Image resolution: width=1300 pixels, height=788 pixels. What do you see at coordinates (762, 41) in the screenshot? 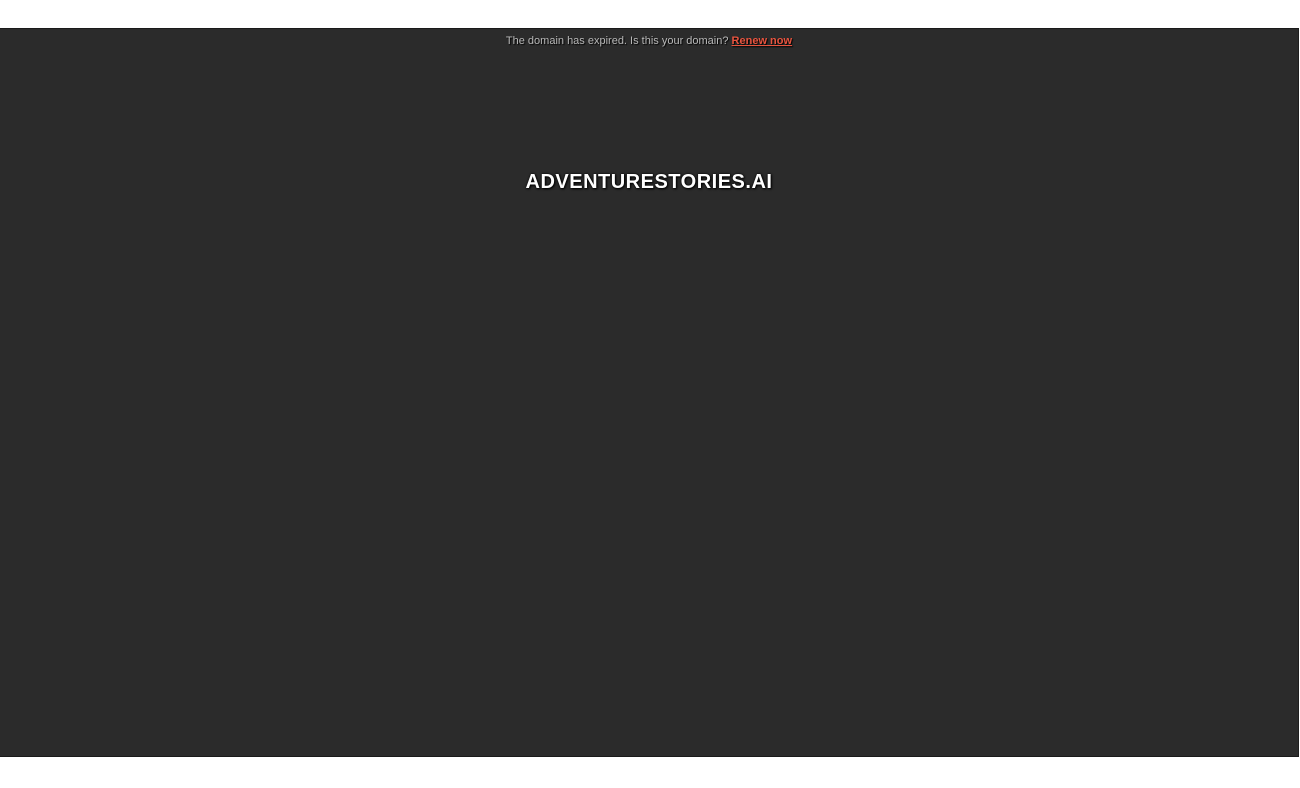
I see `renew-now-link: Renew now` at bounding box center [762, 41].